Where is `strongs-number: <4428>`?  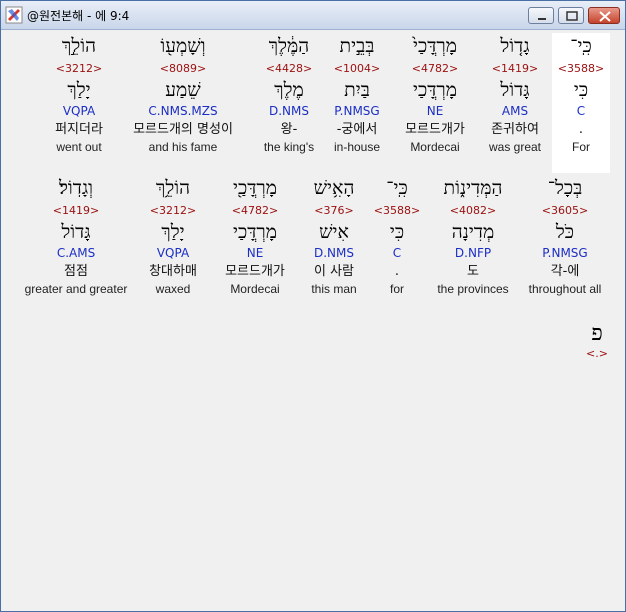 strongs-number: <4428> is located at coordinates (289, 68).